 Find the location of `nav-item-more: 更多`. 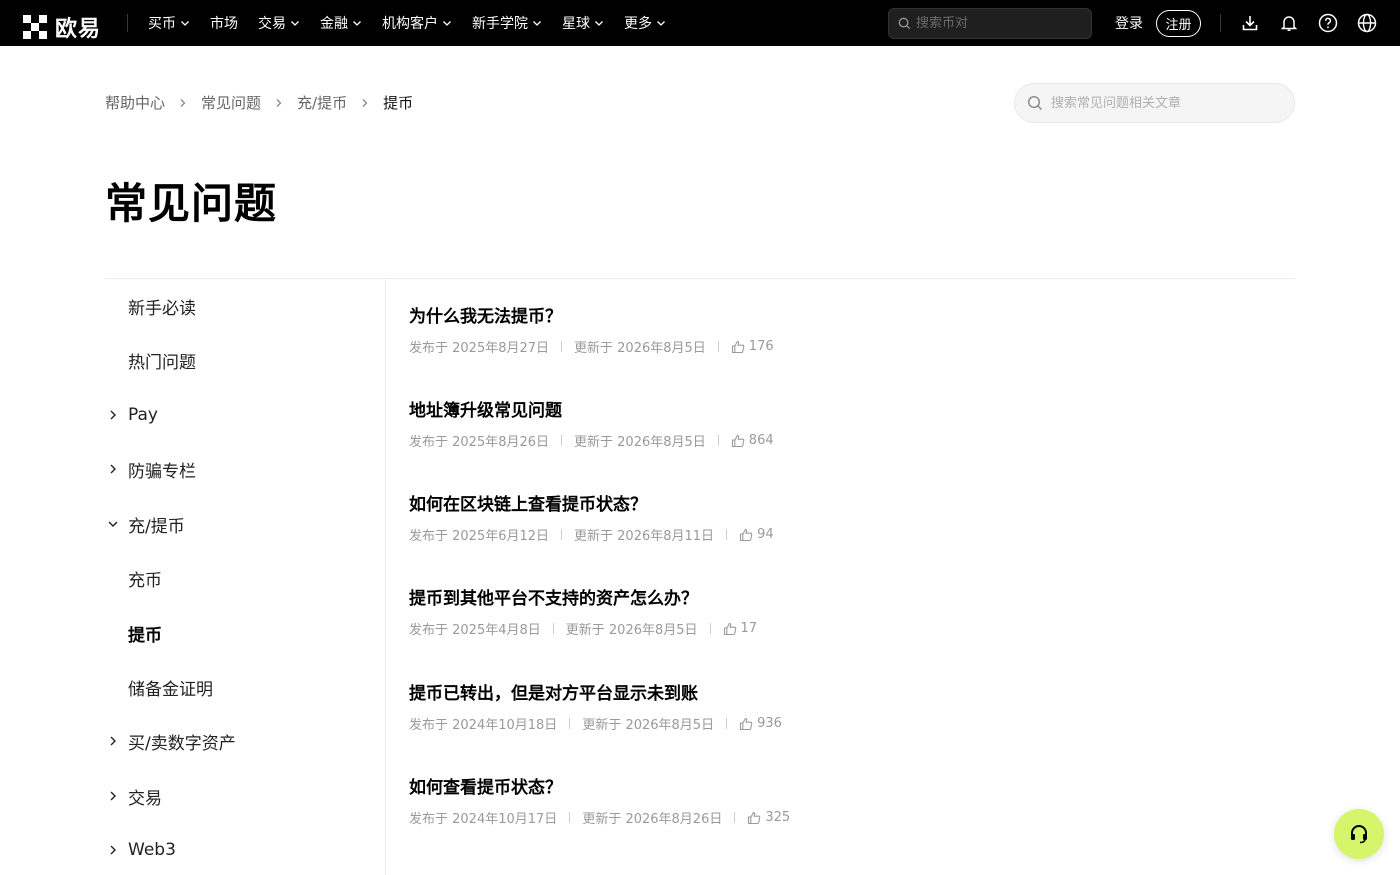

nav-item-more: 更多 is located at coordinates (645, 23).